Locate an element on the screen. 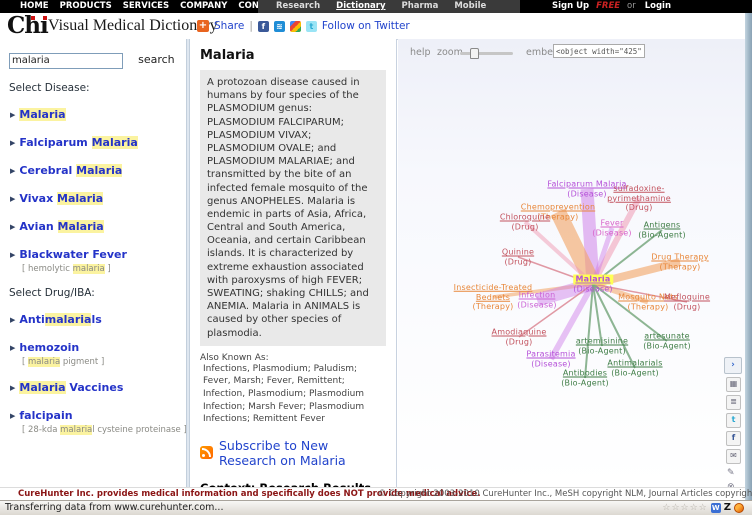  free-badge: FREE is located at coordinates (608, 6).